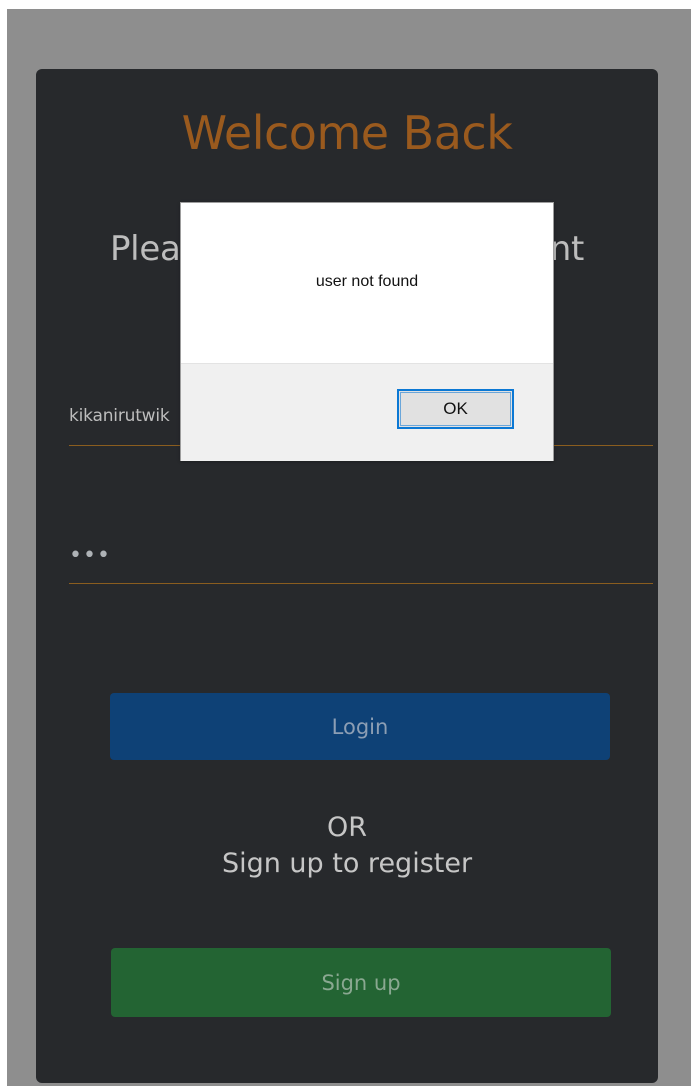 Image resolution: width=691 pixels, height=1086 pixels. Describe the element at coordinates (347, 846) in the screenshot. I see `register-prompt: OR Sign up to register` at that location.